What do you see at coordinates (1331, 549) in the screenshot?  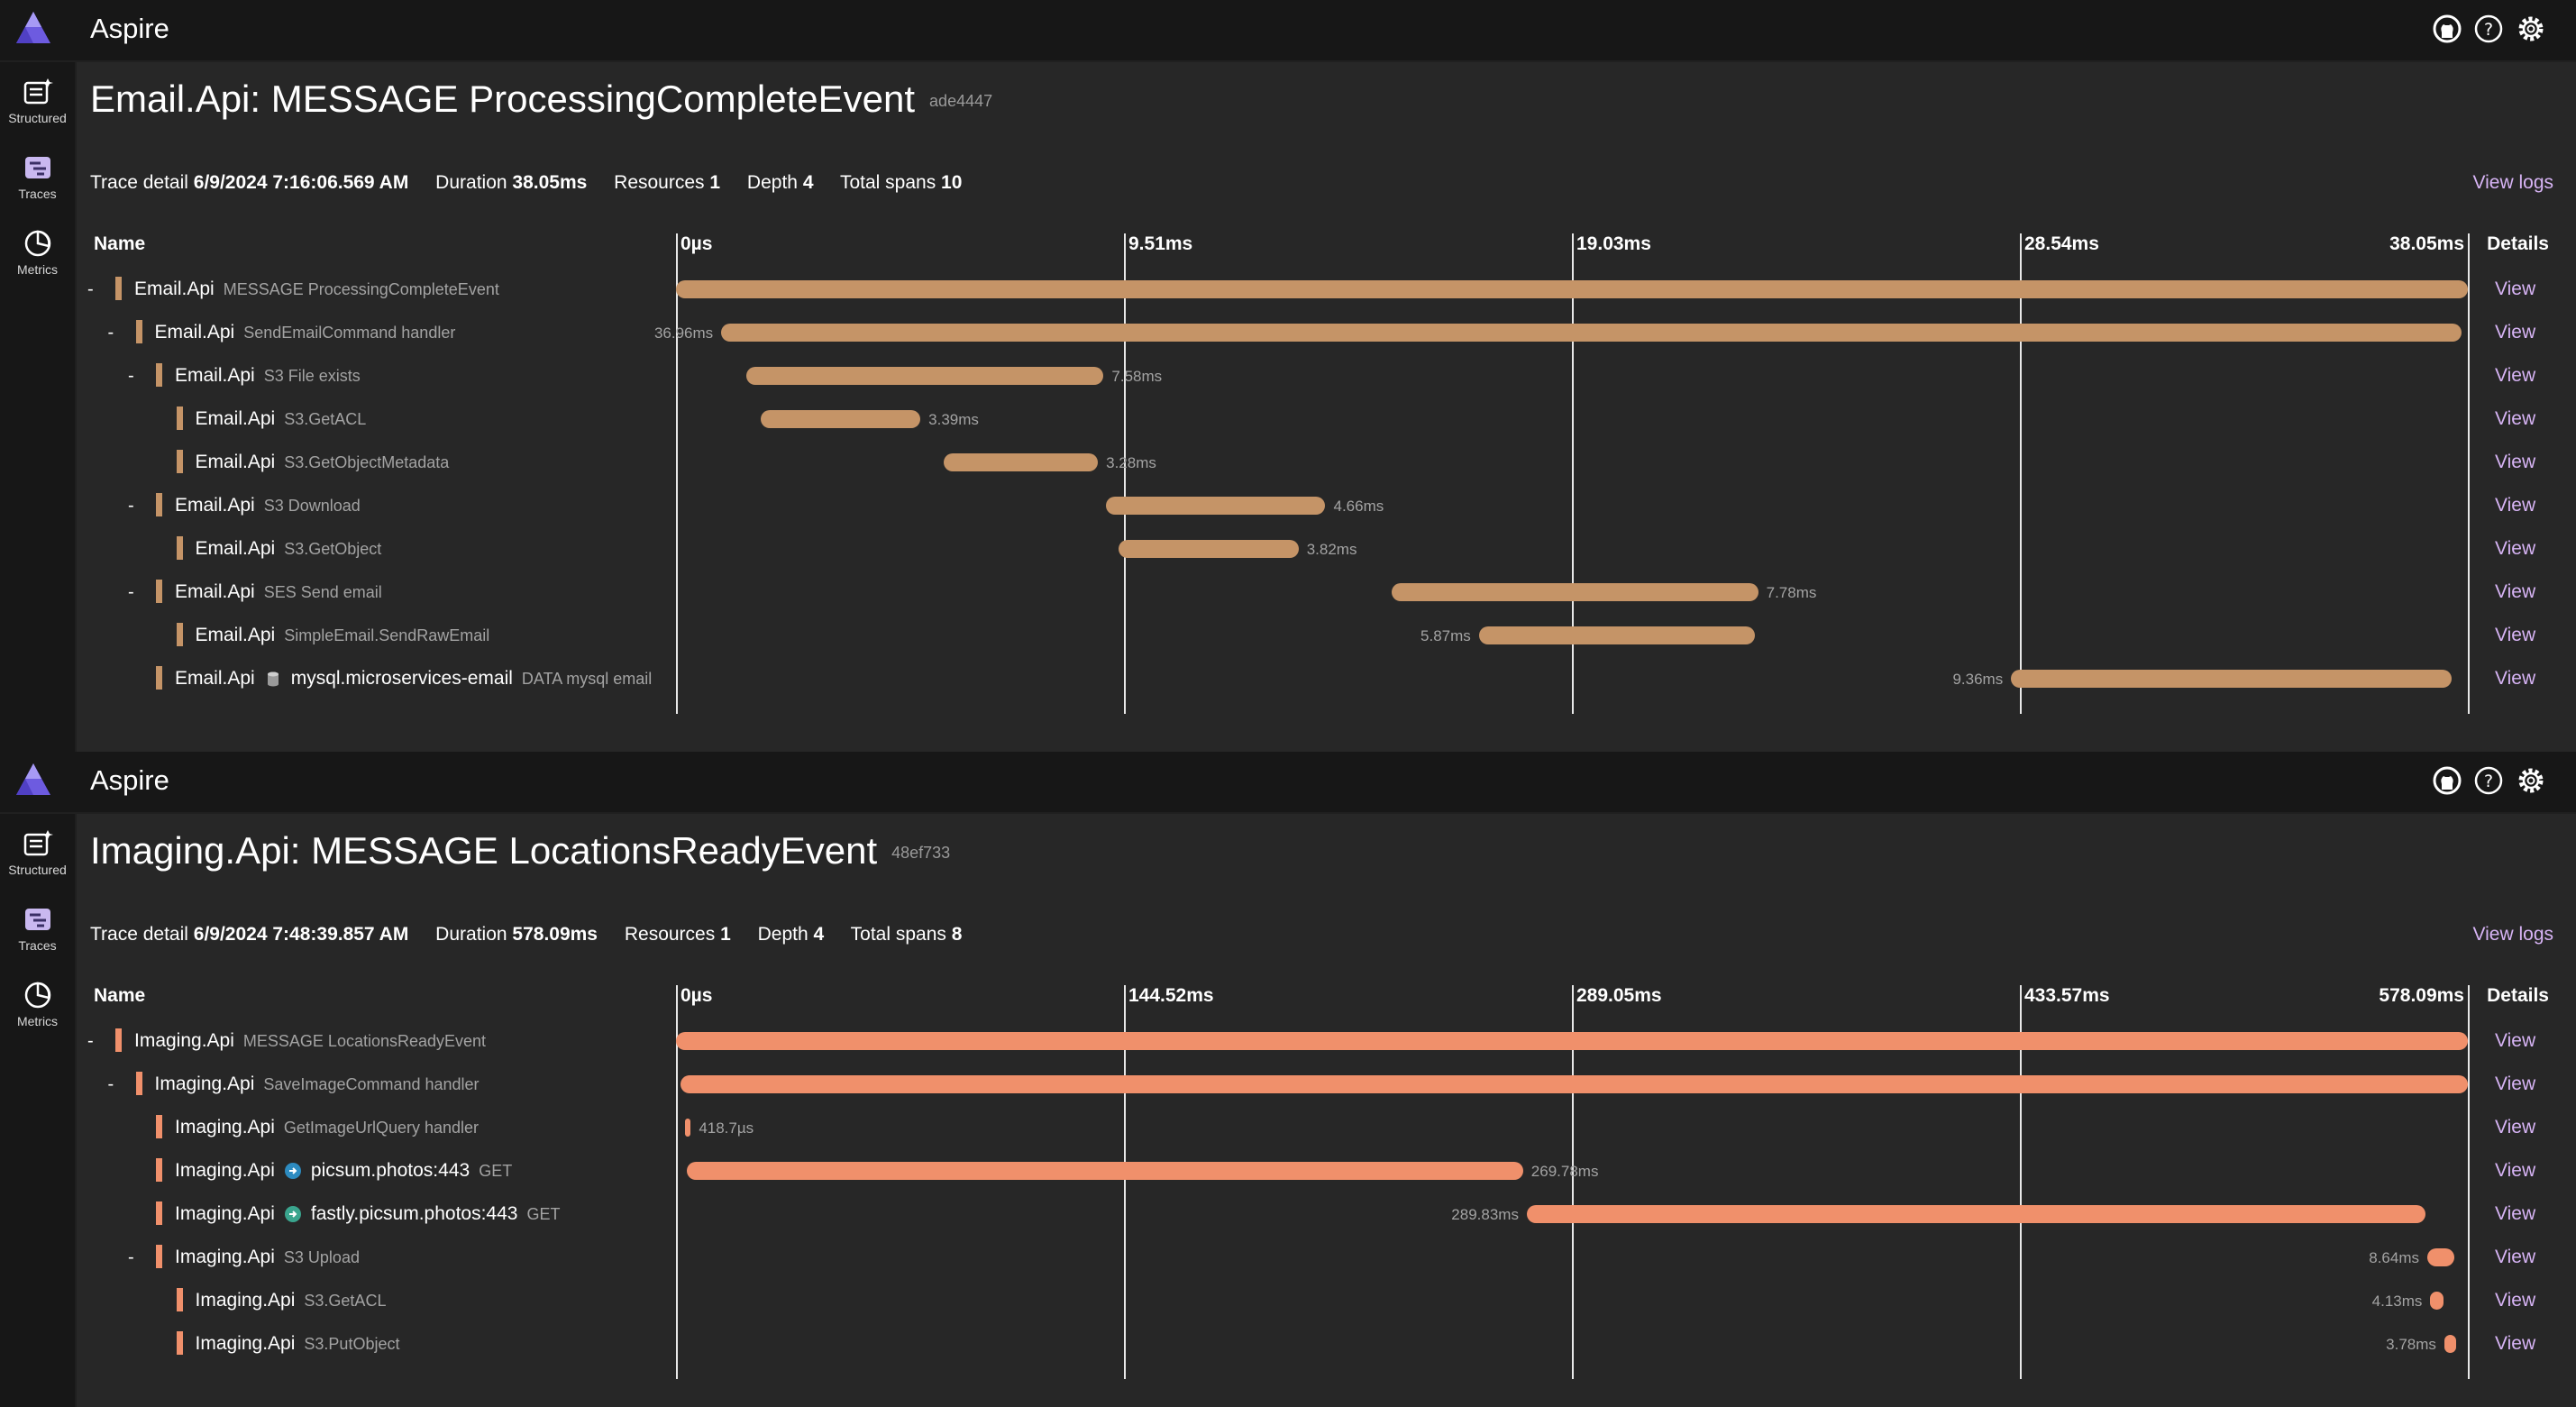 I see `span-duration-label: 3.82ms` at bounding box center [1331, 549].